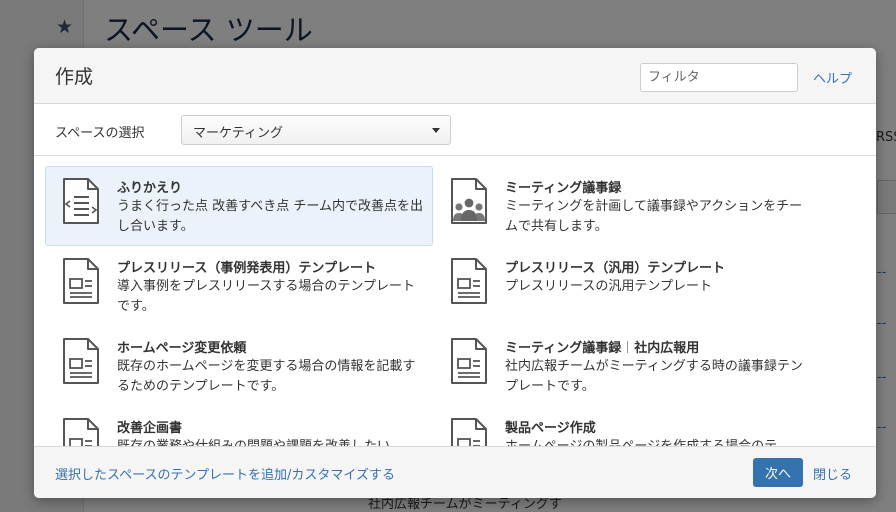 Image resolution: width=896 pixels, height=512 pixels. I want to click on customize-templates-link: 選択したスペースのテンプレートを追加/カスタマイズする, so click(225, 473).